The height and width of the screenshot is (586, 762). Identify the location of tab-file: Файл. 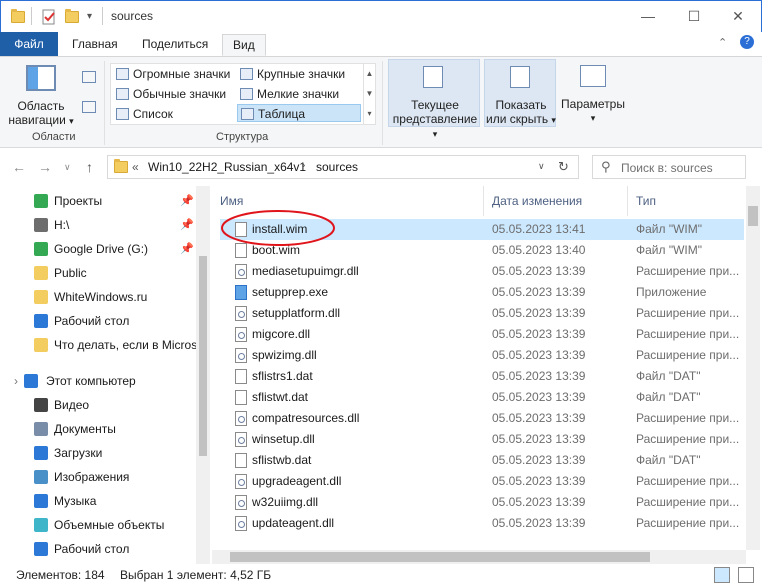
(29, 44).